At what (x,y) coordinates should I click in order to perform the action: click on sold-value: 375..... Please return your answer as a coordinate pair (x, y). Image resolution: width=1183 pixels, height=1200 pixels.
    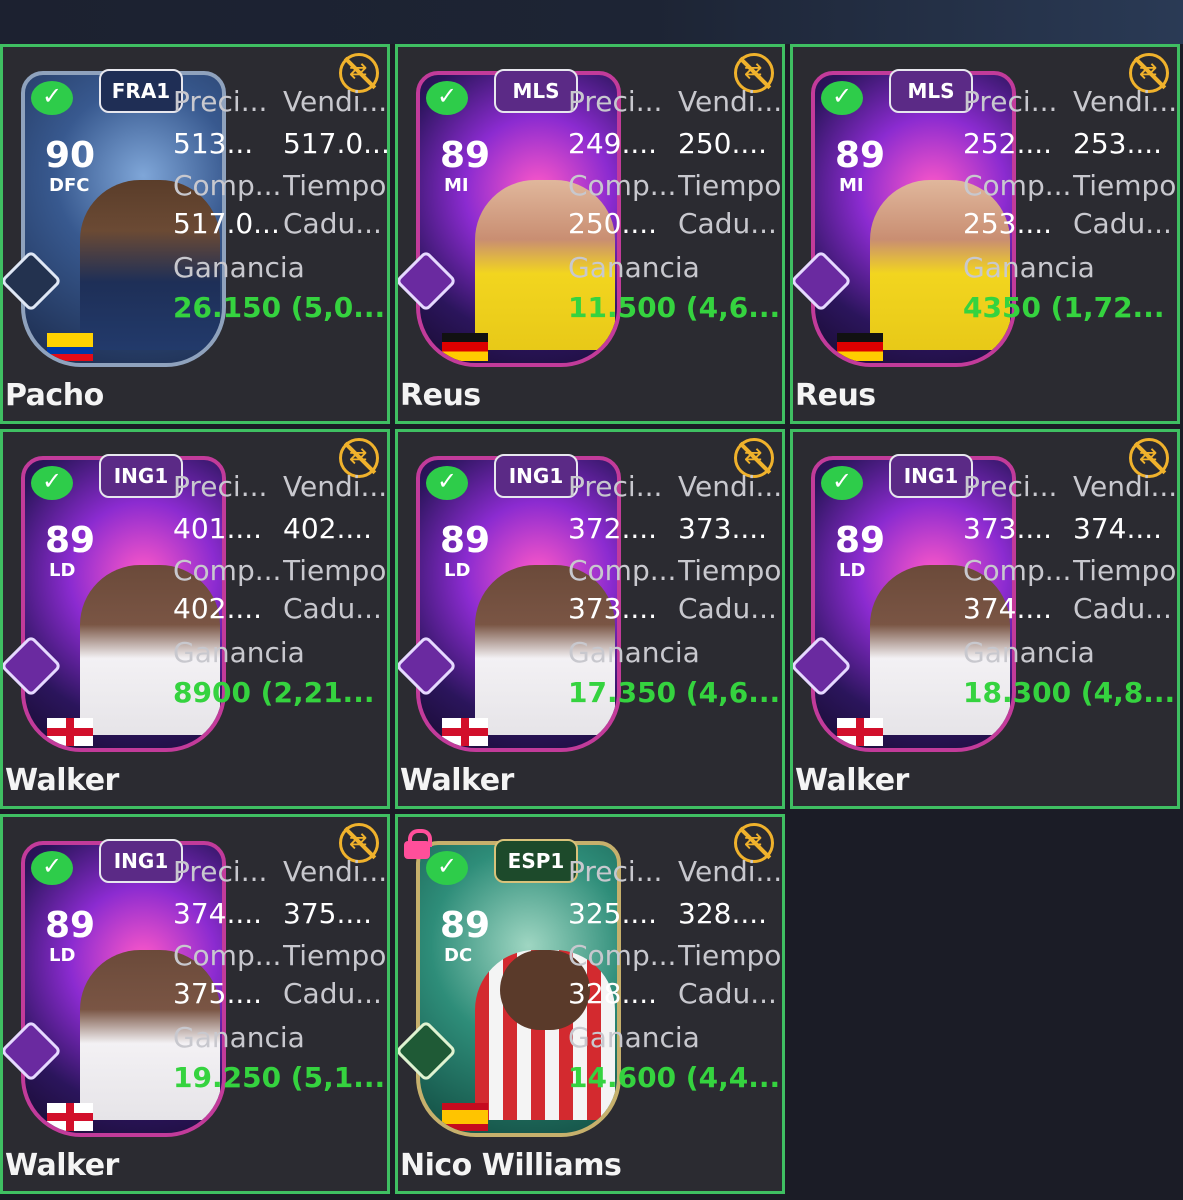
    Looking at the image, I should click on (328, 913).